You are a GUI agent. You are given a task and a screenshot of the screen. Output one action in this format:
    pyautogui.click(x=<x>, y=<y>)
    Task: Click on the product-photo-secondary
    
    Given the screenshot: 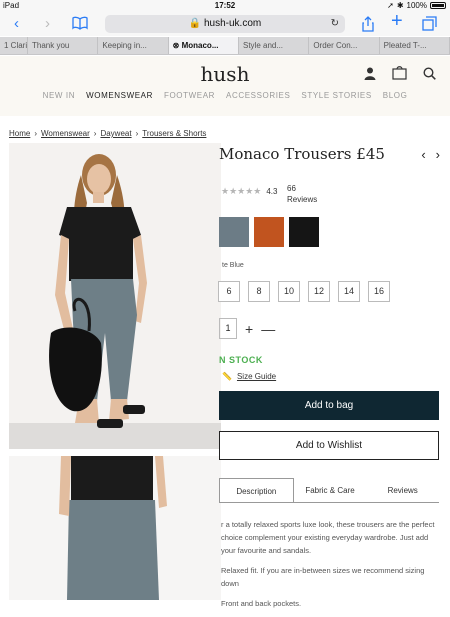 What is the action you would take?
    pyautogui.click(x=115, y=528)
    